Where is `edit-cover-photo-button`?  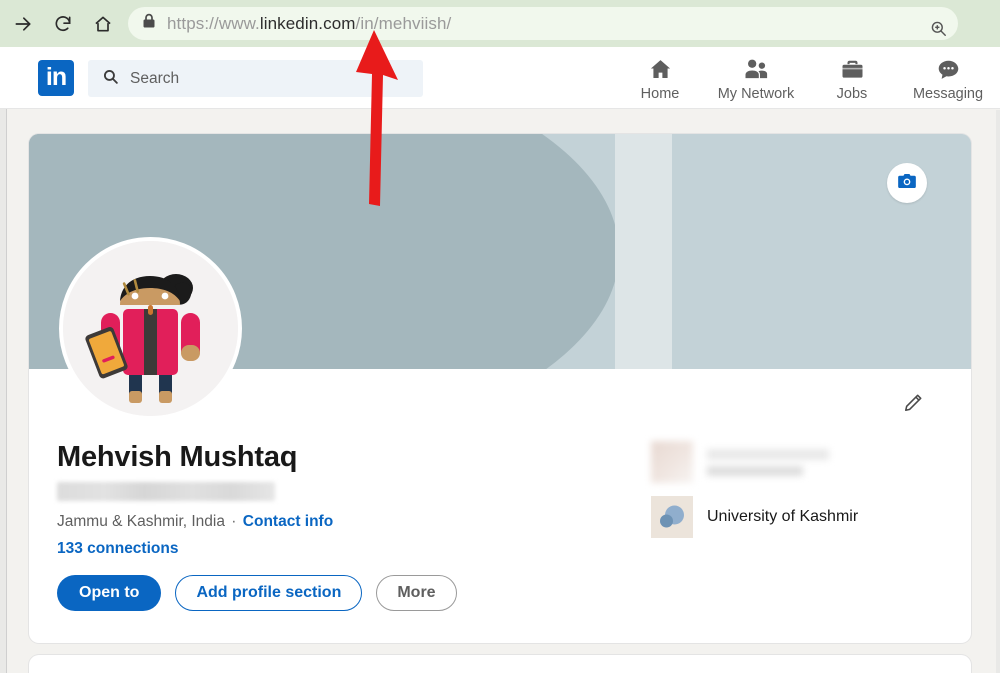
edit-cover-photo-button is located at coordinates (907, 183).